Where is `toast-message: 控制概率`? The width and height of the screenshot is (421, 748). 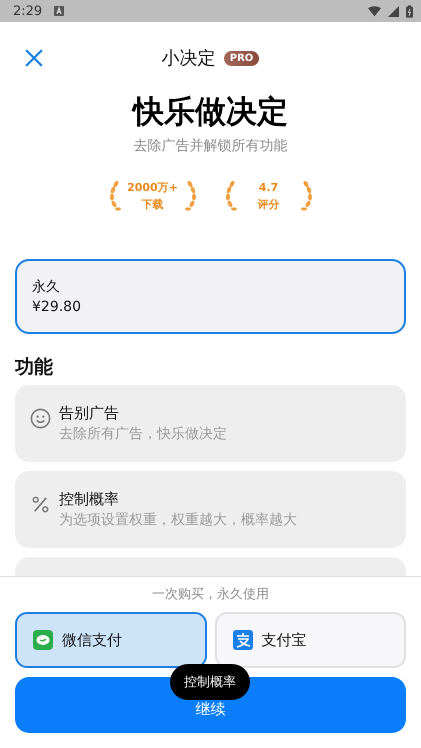 toast-message: 控制概率 is located at coordinates (210, 682).